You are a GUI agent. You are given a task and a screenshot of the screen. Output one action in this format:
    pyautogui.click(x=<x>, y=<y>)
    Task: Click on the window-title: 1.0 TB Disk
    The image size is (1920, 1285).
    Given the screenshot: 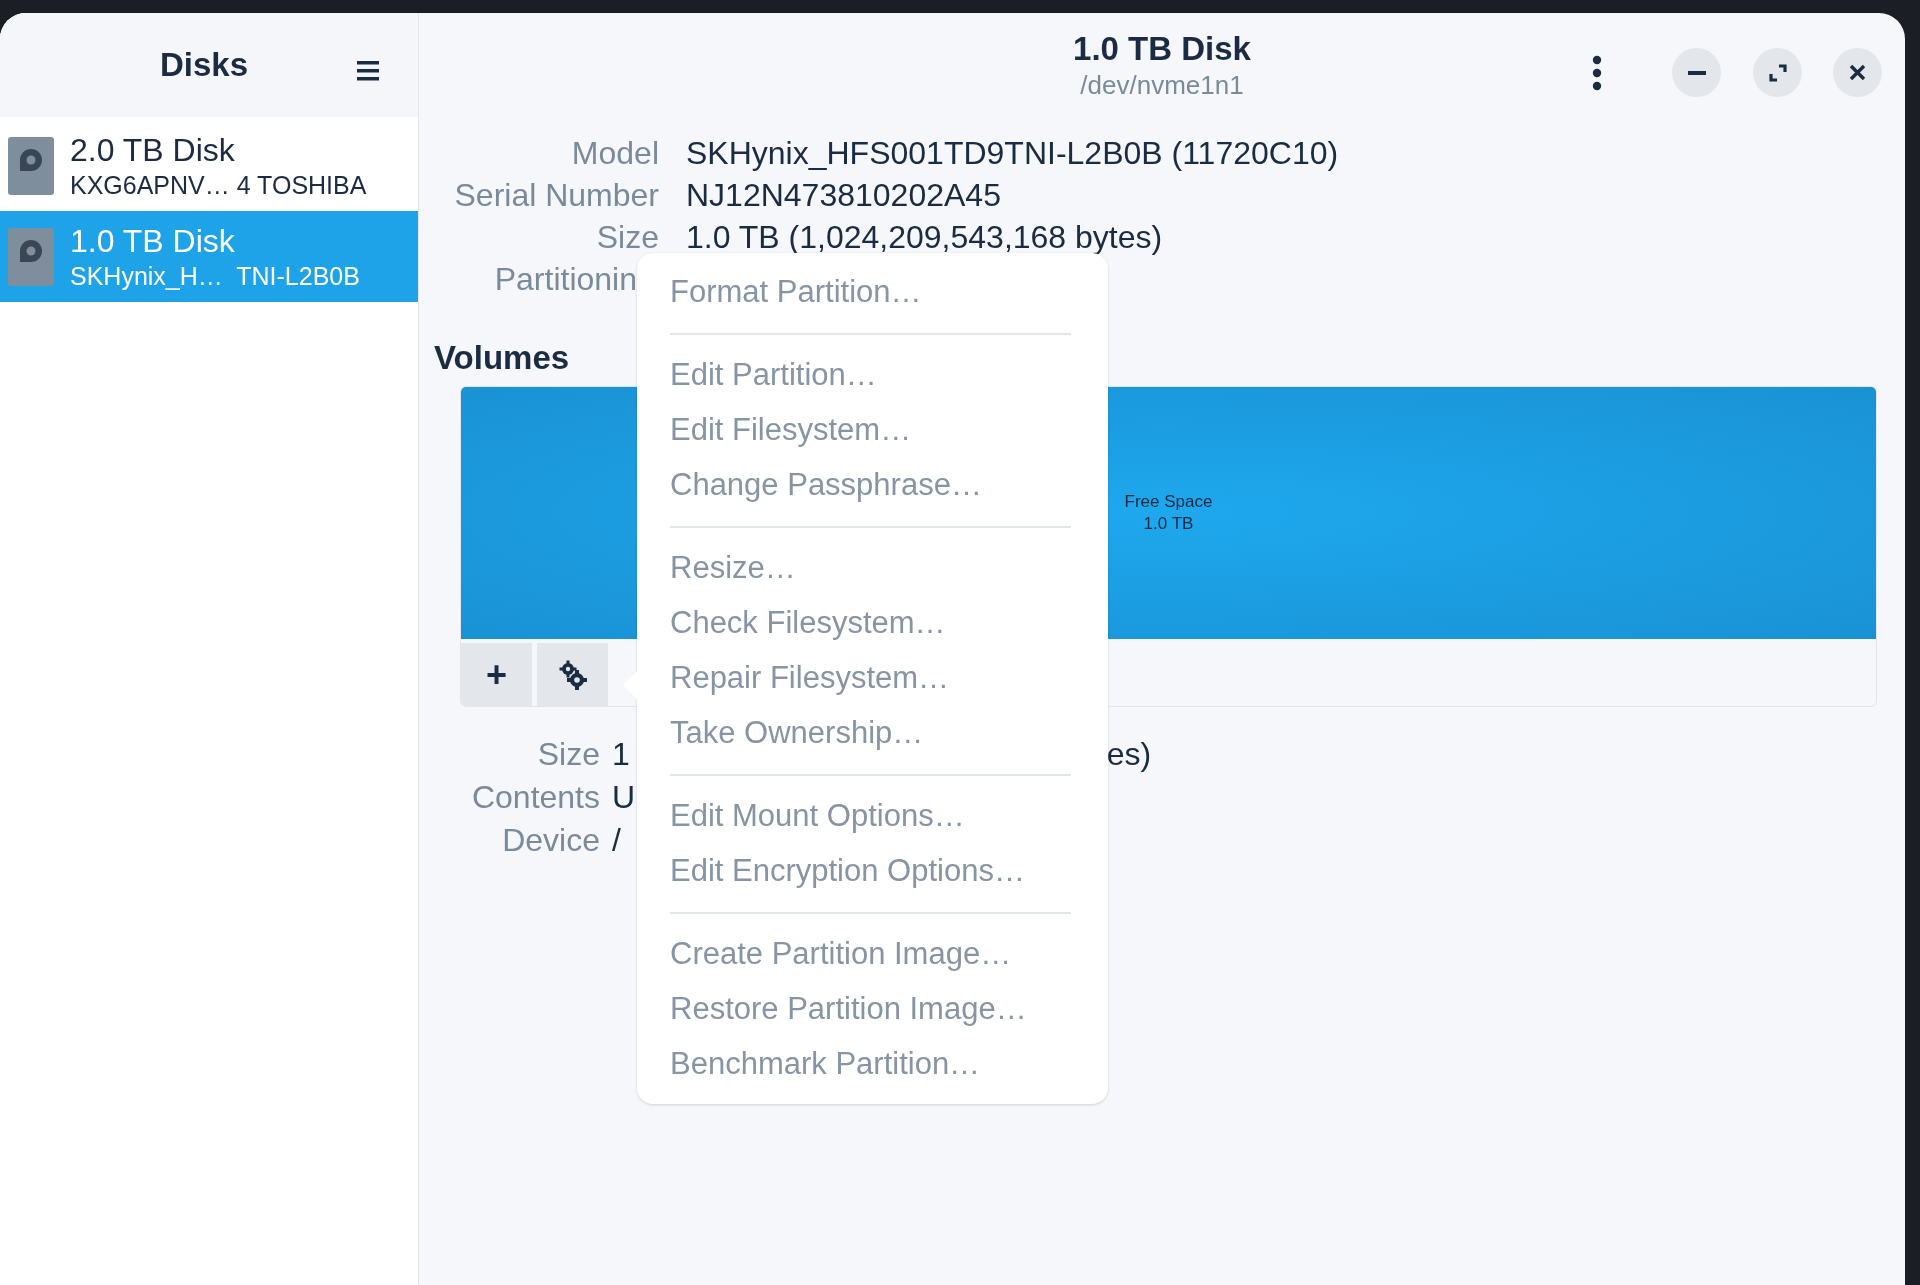 What is the action you would take?
    pyautogui.click(x=1162, y=49)
    